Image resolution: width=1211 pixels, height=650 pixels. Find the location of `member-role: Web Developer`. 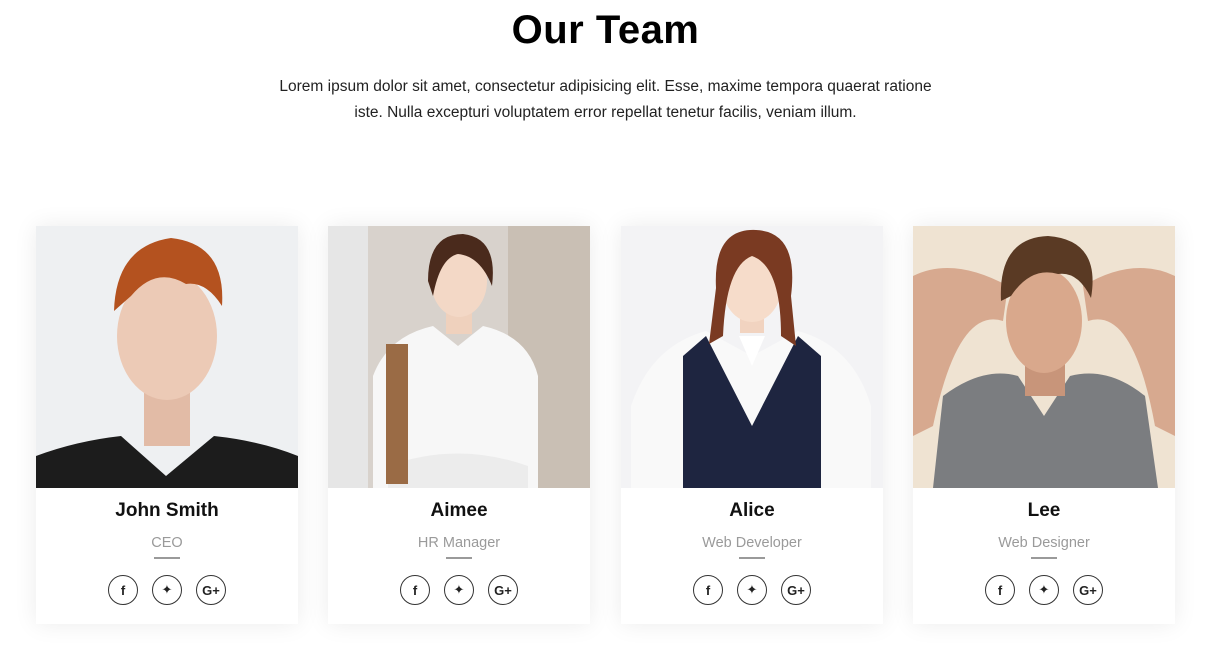

member-role: Web Developer is located at coordinates (752, 543).